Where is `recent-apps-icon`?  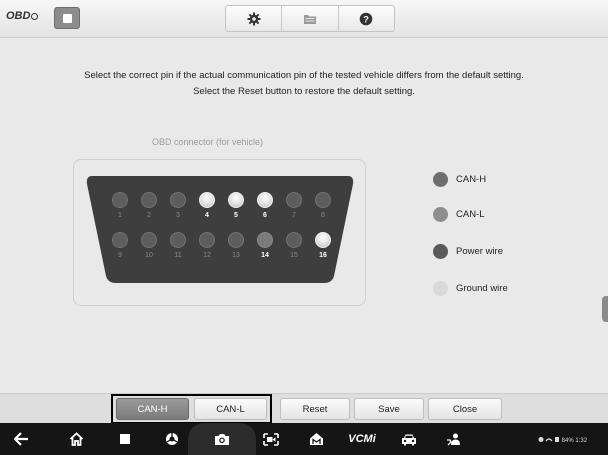 recent-apps-icon is located at coordinates (125, 439).